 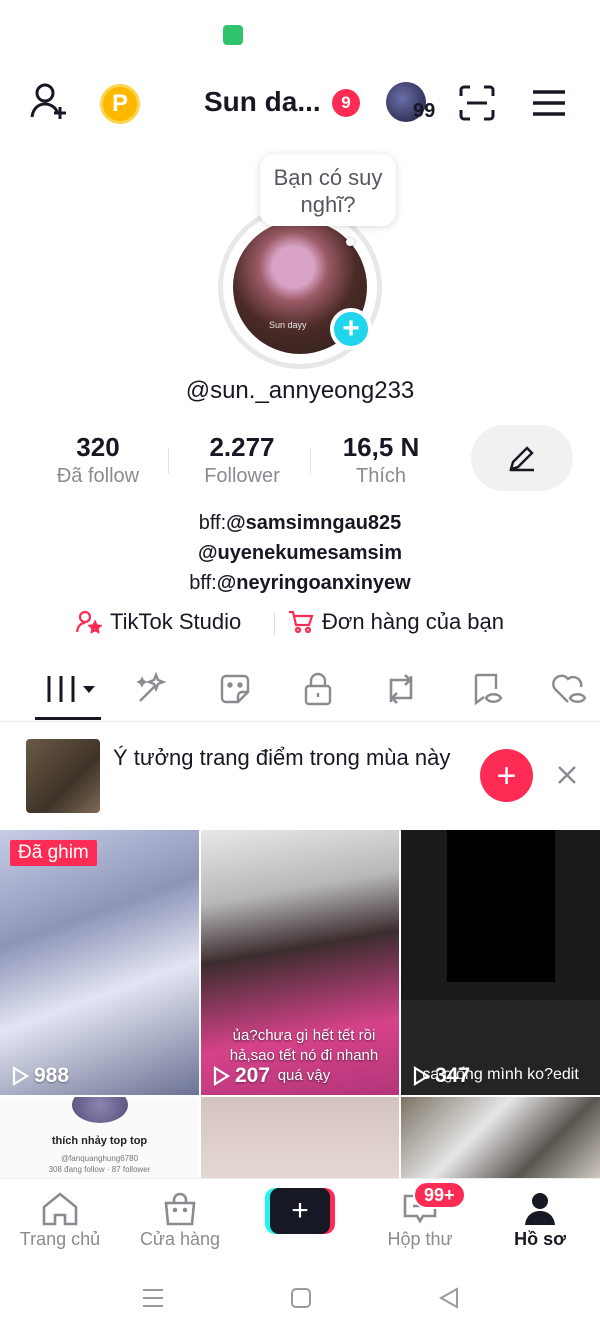 What do you see at coordinates (282, 757) in the screenshot?
I see `promo-text: Ý tưởng trang điểm trong mùa này` at bounding box center [282, 757].